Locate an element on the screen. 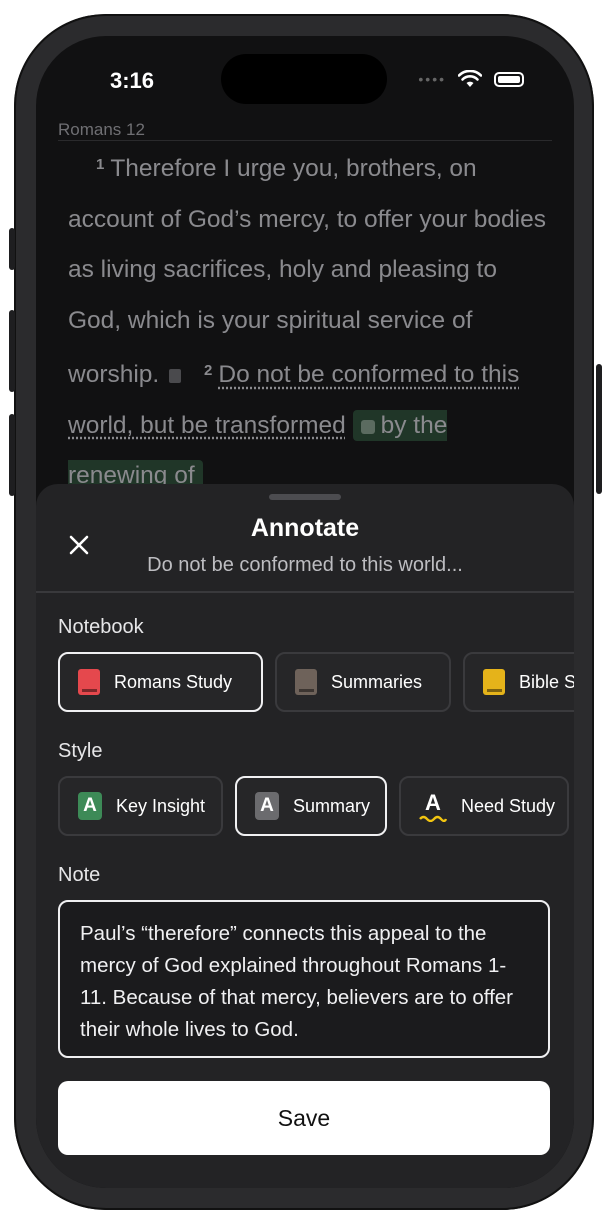 The width and height of the screenshot is (611, 1225). notebook-chip-label: Romans Study is located at coordinates (173, 681).